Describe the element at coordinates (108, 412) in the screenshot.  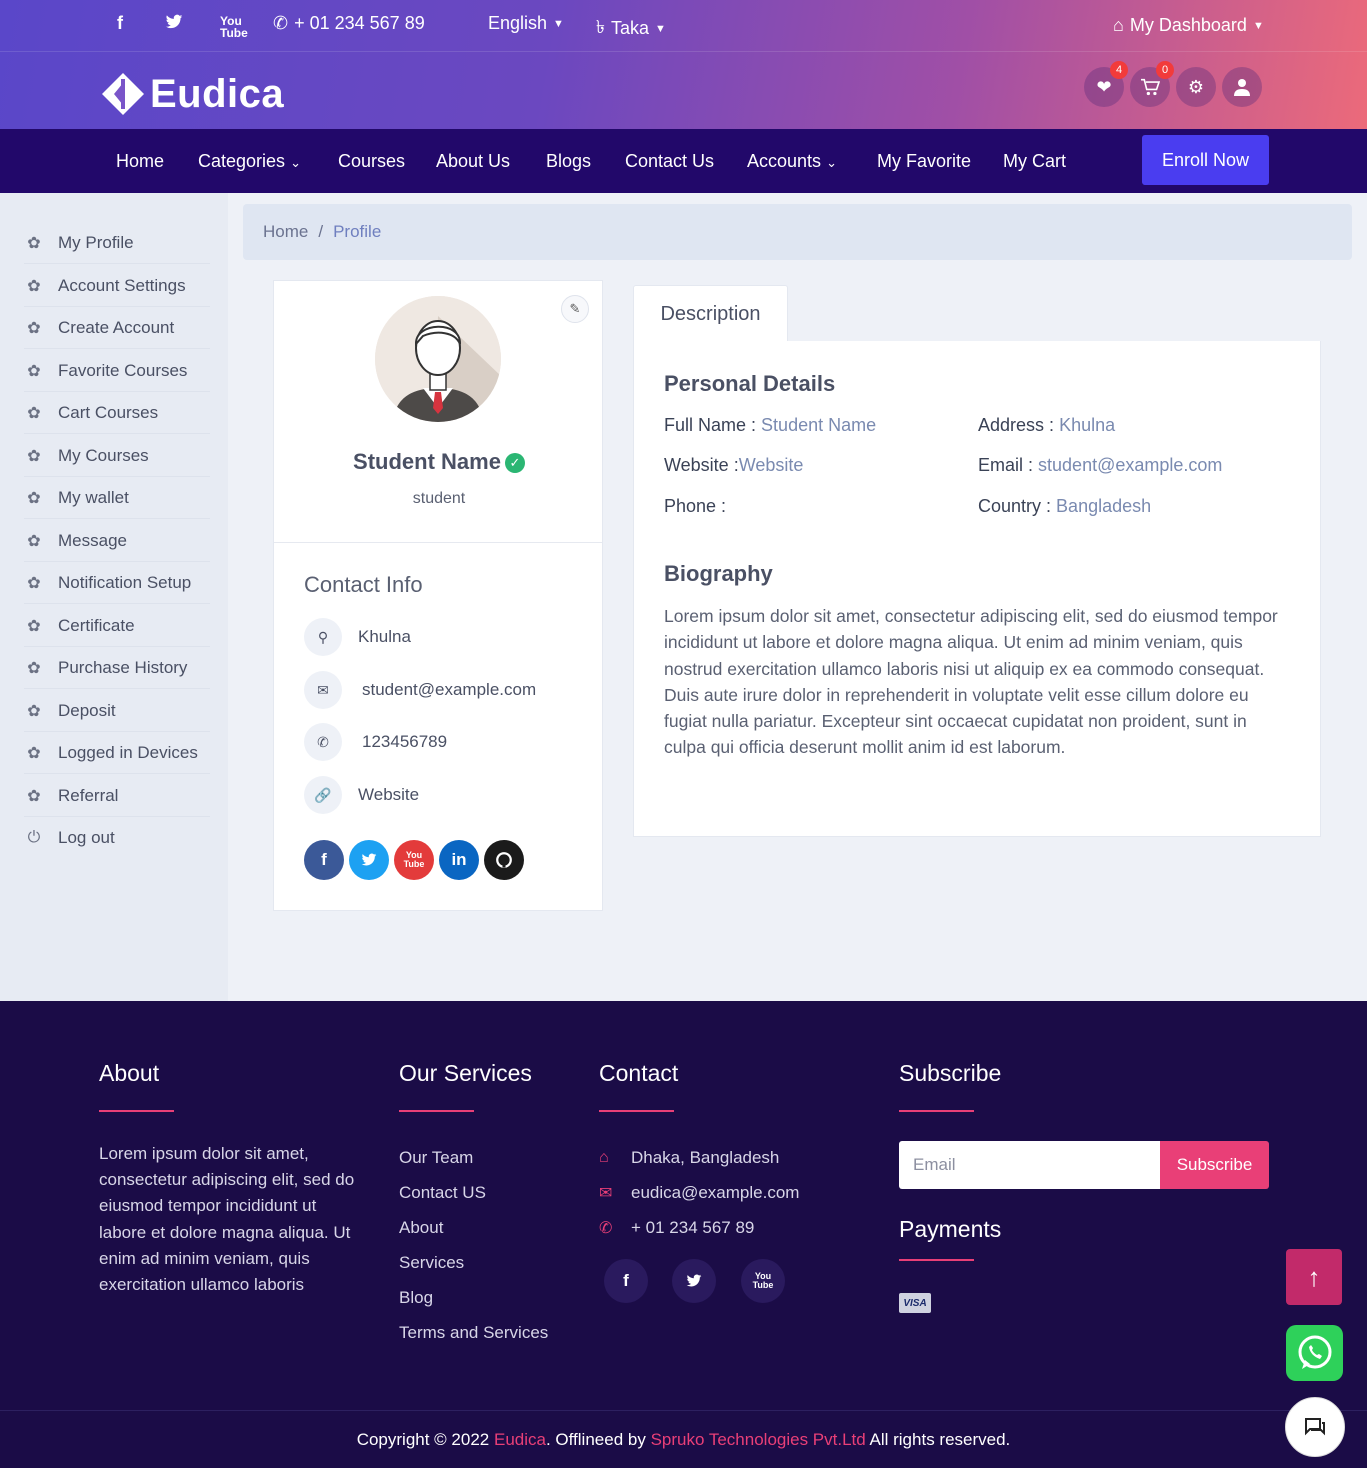
I see `sidebar-item-label: Cart Courses` at that location.